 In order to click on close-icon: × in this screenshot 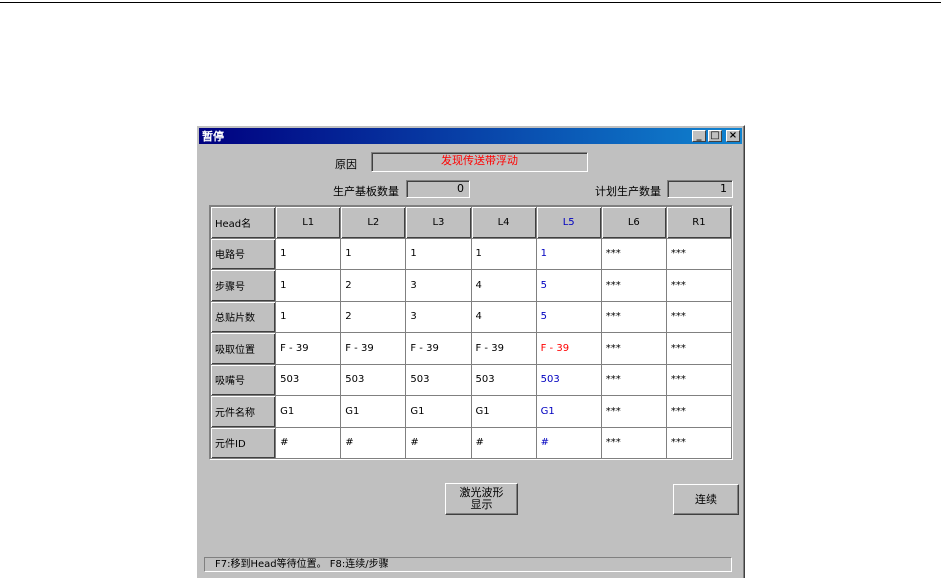, I will do `click(733, 136)`.